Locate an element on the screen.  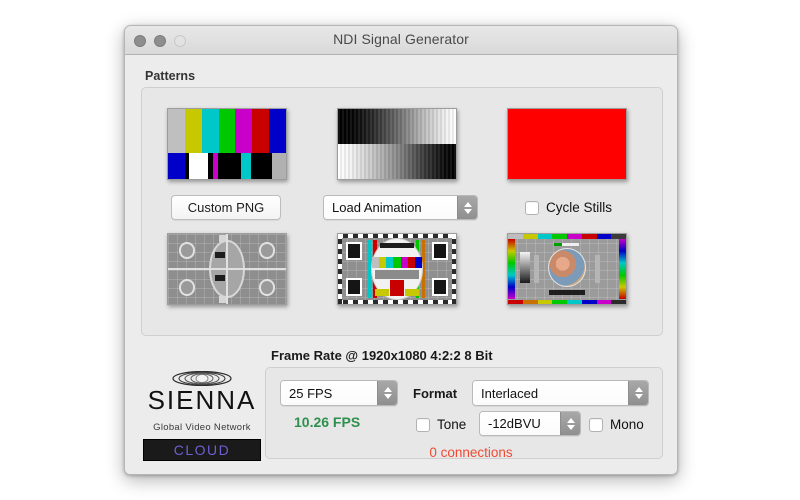
window-title: NDI Signal Generator is located at coordinates (401, 39).